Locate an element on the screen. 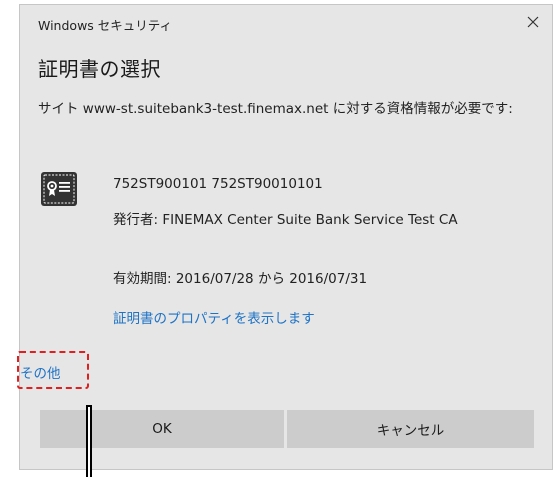 The image size is (555, 477). certificate-validity: 有効期間: 2016/07/28 から 2016/07/31 is located at coordinates (240, 279).